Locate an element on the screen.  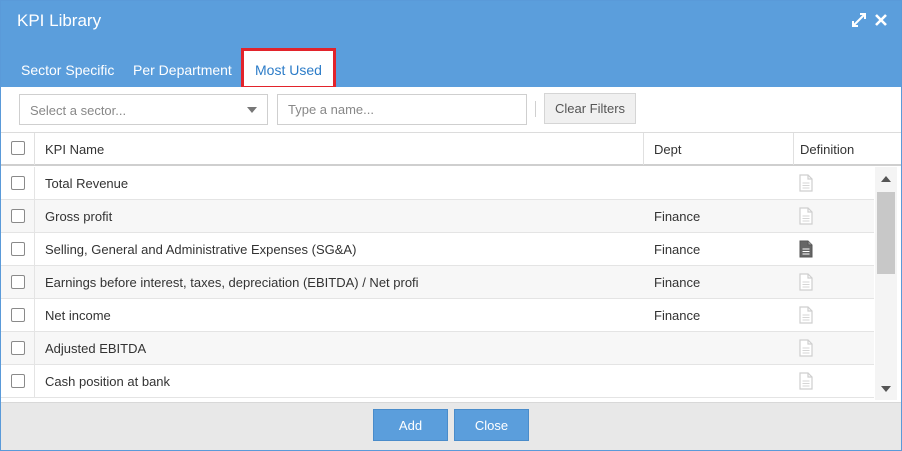
chevron-down-icon is located at coordinates (252, 110).